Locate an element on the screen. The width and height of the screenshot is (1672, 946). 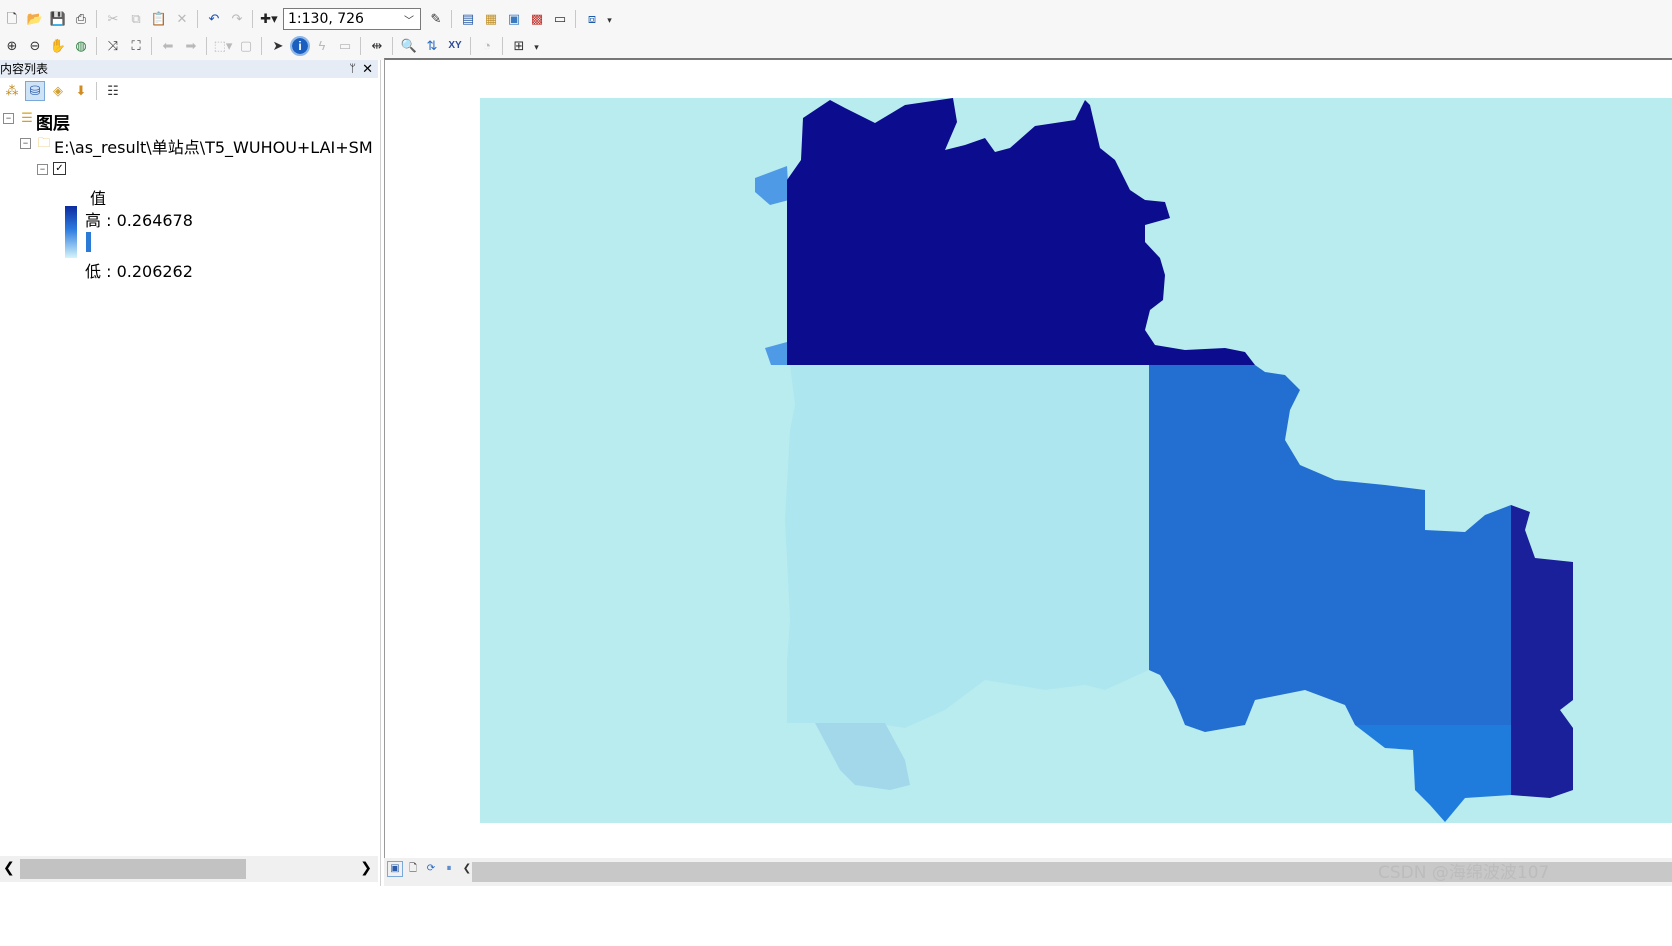
catalog-icon: ▦ is located at coordinates (491, 19).